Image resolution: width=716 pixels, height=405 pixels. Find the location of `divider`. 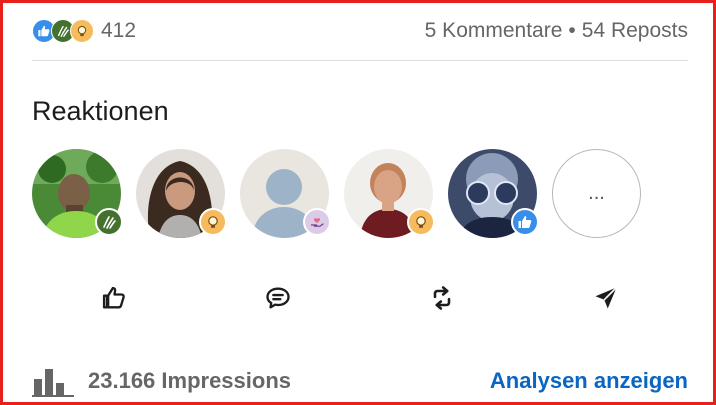

divider is located at coordinates (360, 60).